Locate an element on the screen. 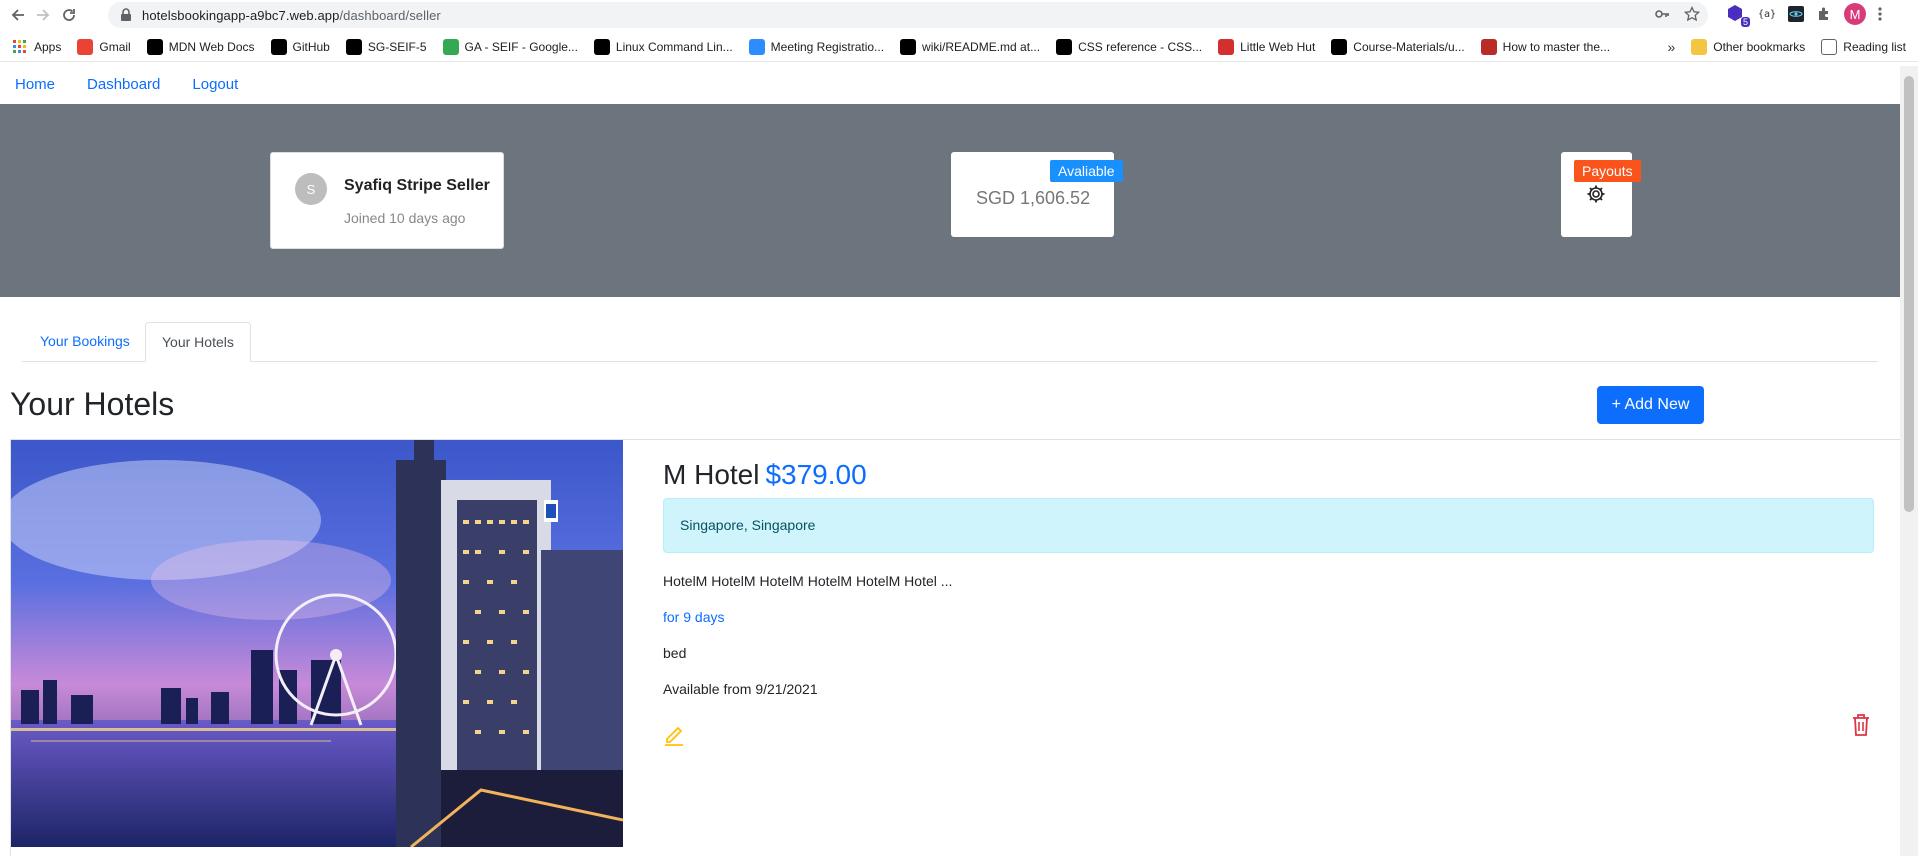 The image size is (1918, 856). forward-arrow-icon is located at coordinates (43, 15).